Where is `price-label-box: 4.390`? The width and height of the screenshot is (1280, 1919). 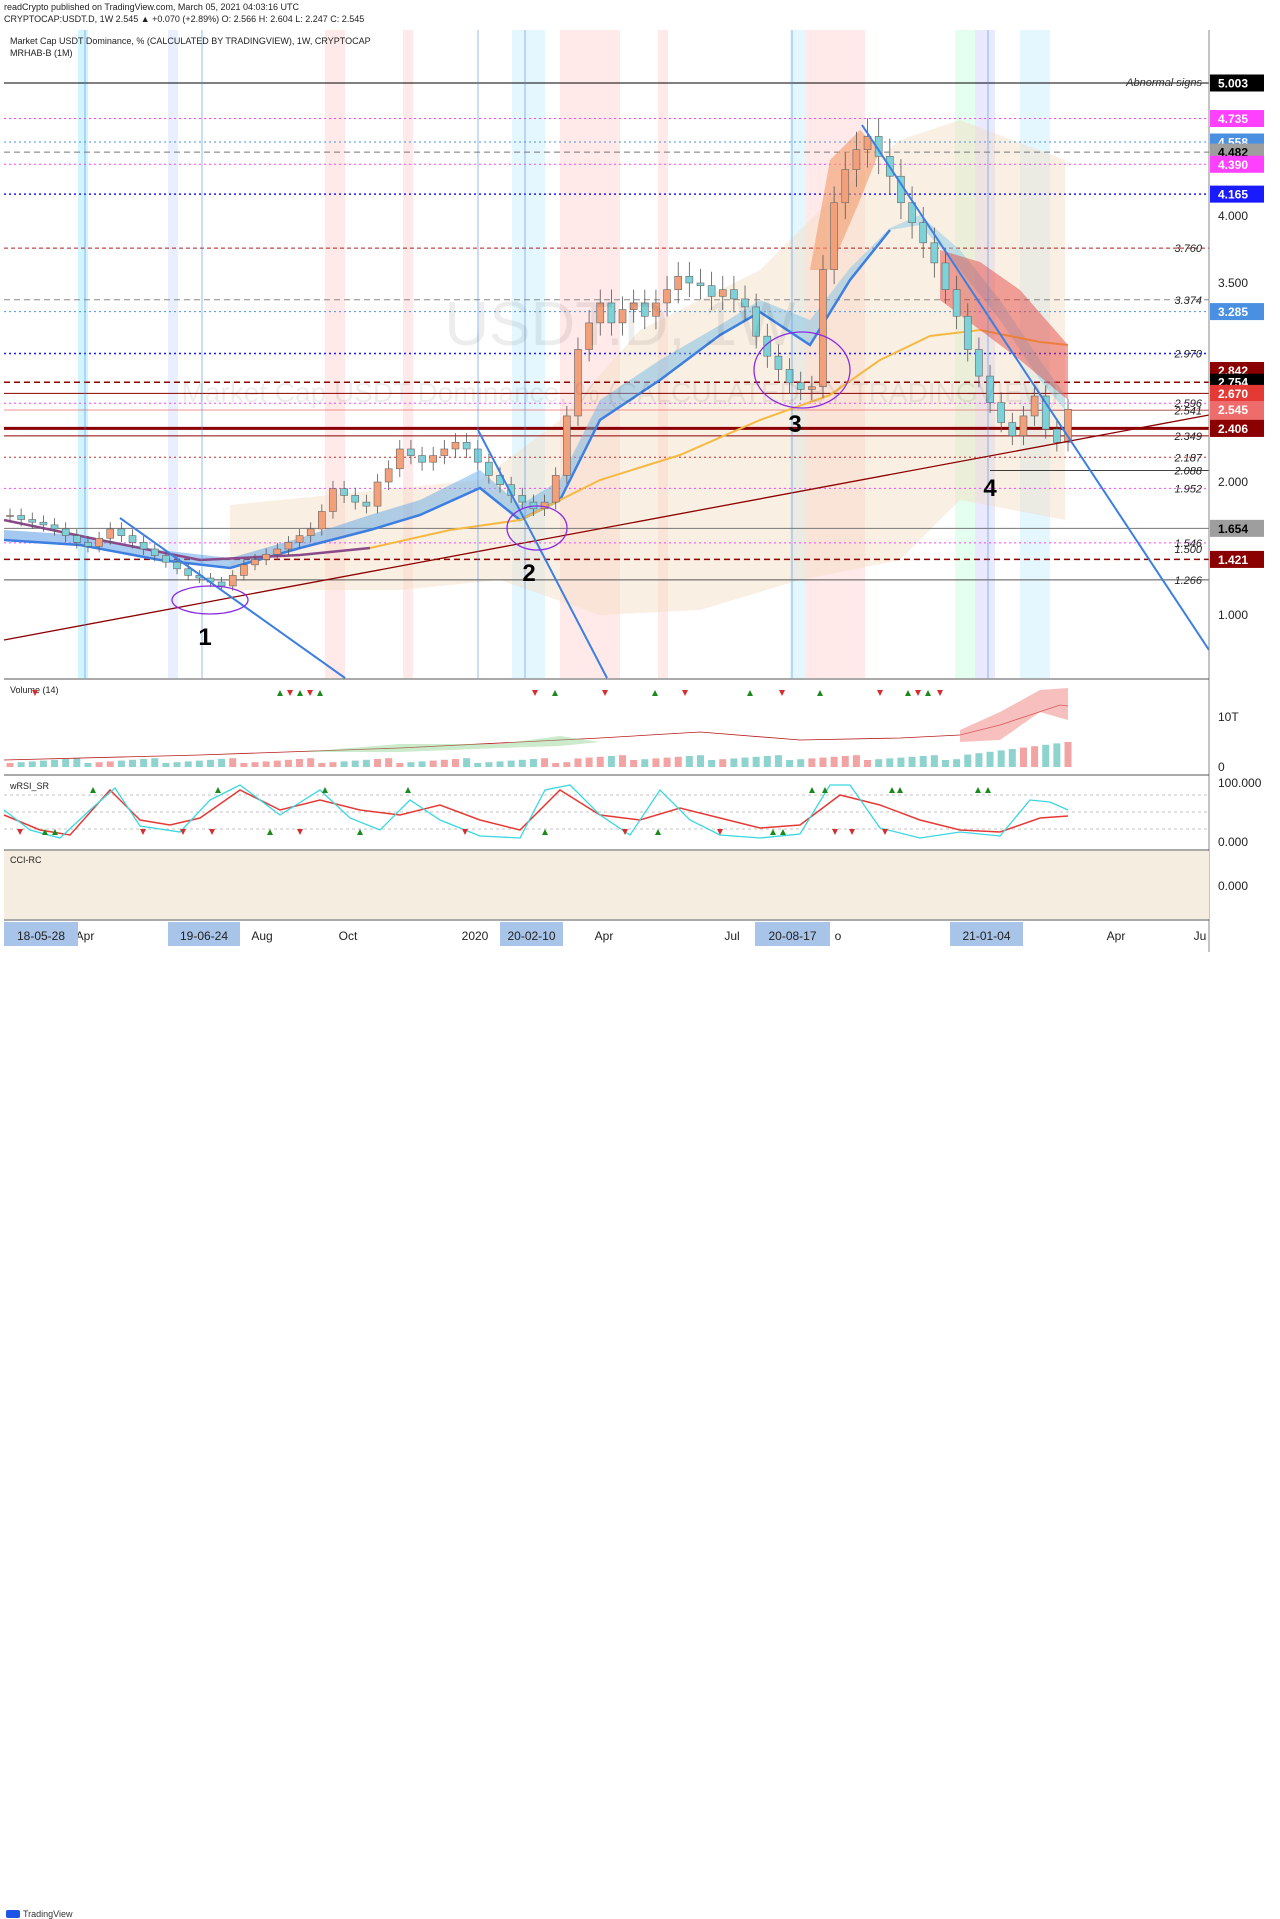
price-label-box: 4.390 is located at coordinates (1237, 164).